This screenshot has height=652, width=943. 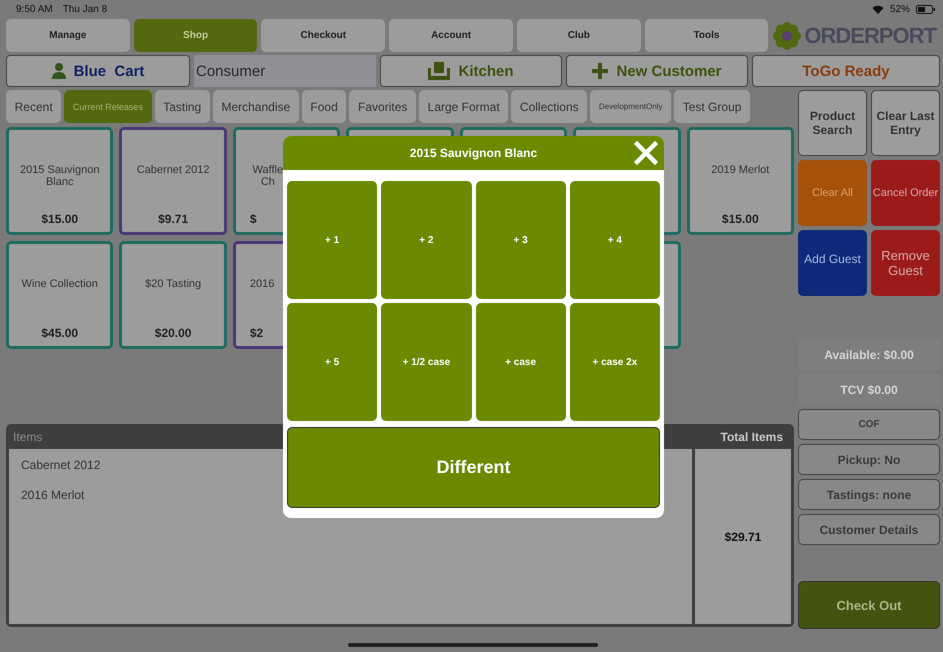 I want to click on category-tab: Collections, so click(x=549, y=106).